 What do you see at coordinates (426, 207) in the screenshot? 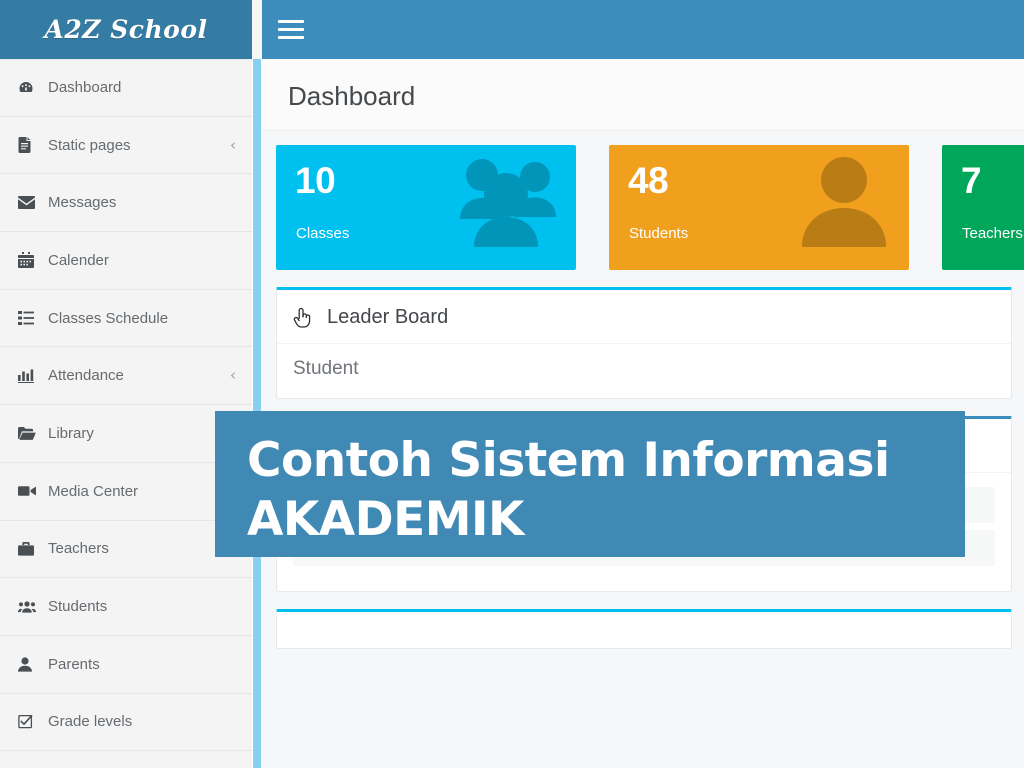
I see `stat-card-classes: 10 Classes` at bounding box center [426, 207].